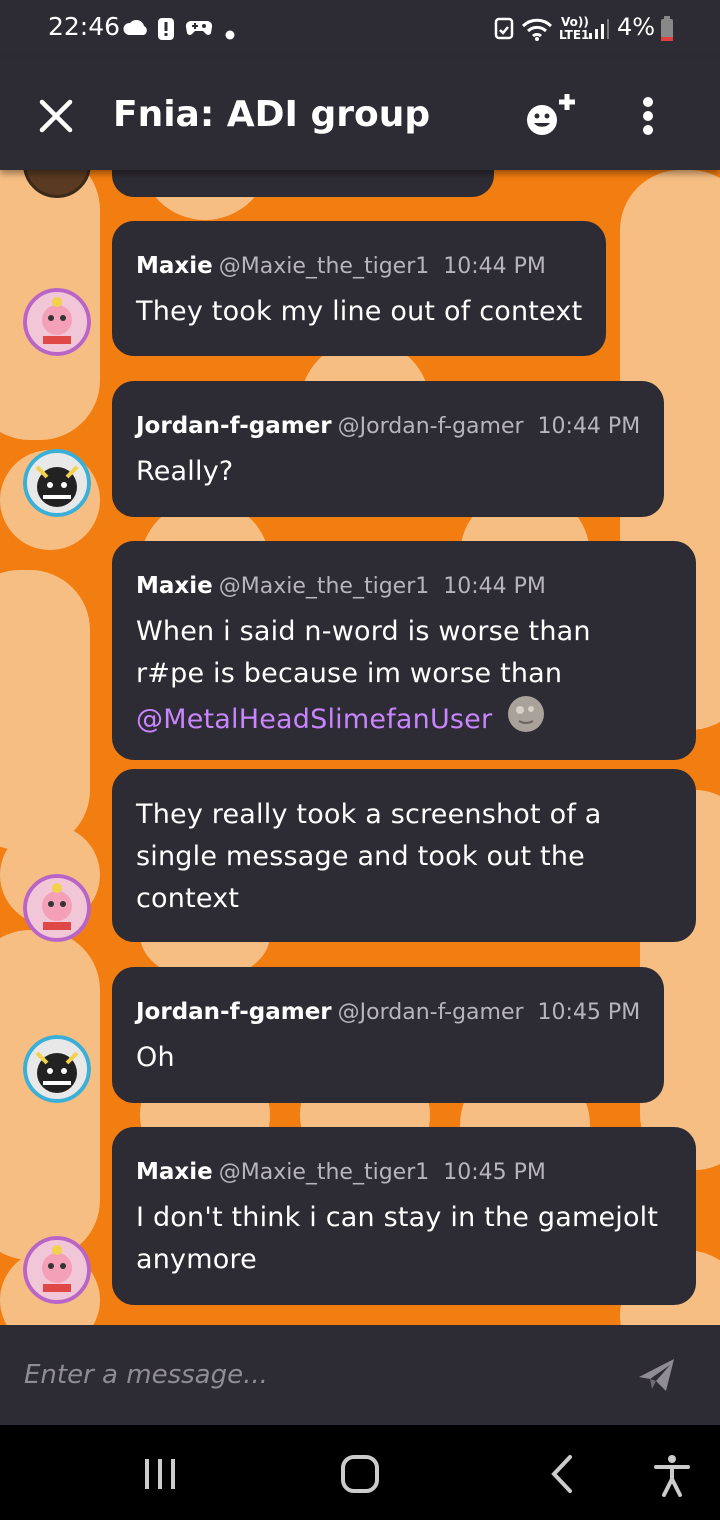 This screenshot has height=1520, width=720. I want to click on message-header: Jordan-f-gamer @Jordan-f-gamer 10:45 PM, so click(388, 1012).